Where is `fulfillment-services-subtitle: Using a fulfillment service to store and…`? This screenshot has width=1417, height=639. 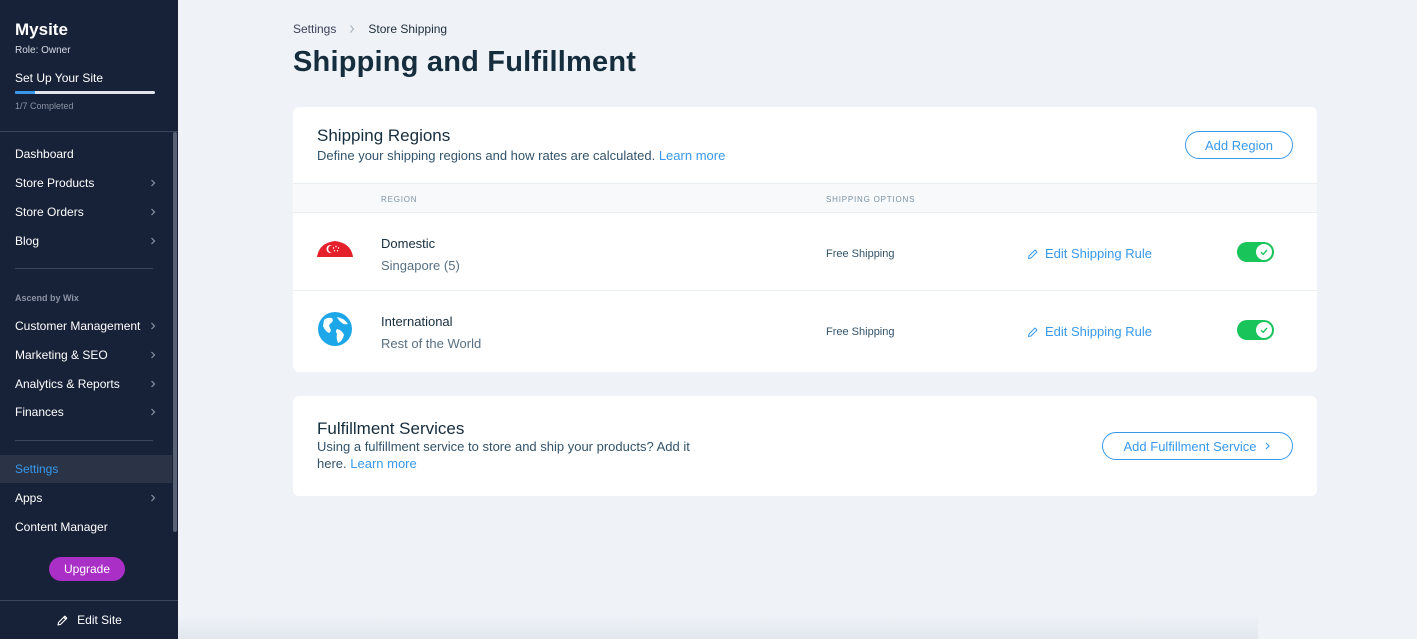 fulfillment-services-subtitle: Using a fulfillment service to store and… is located at coordinates (503, 455).